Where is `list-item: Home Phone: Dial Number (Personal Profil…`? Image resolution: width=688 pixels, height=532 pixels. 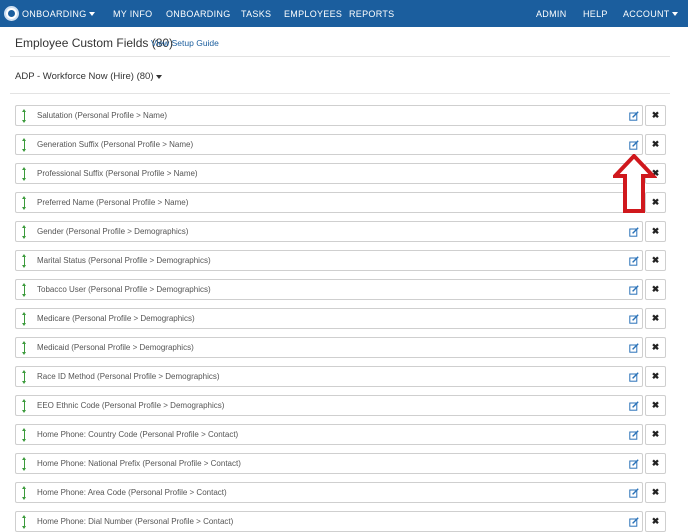
list-item: Home Phone: Dial Number (Personal Profil… is located at coordinates (340, 521).